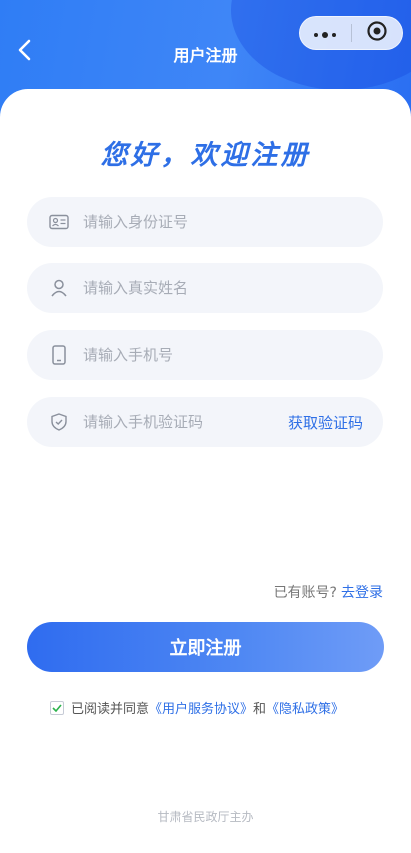 This screenshot has height=853, width=411. What do you see at coordinates (59, 222) in the screenshot?
I see `id-card-icon` at bounding box center [59, 222].